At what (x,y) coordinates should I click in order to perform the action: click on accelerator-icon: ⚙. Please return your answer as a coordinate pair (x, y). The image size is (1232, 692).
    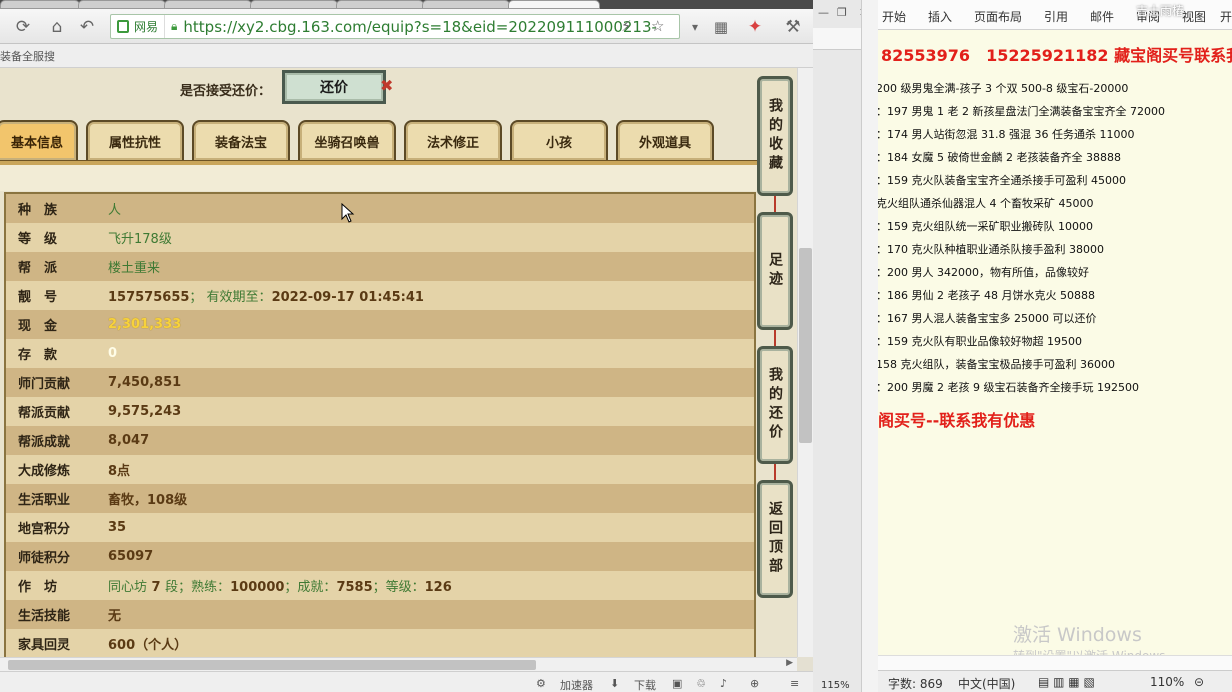
    Looking at the image, I should click on (541, 683).